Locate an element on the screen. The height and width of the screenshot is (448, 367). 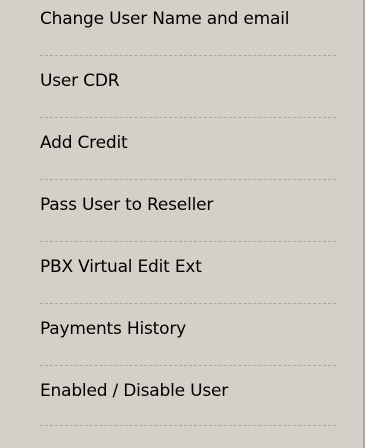
menu-item-pbx-virtual-edit-ext: PBX Virtual Edit Ext is located at coordinates (181, 273).